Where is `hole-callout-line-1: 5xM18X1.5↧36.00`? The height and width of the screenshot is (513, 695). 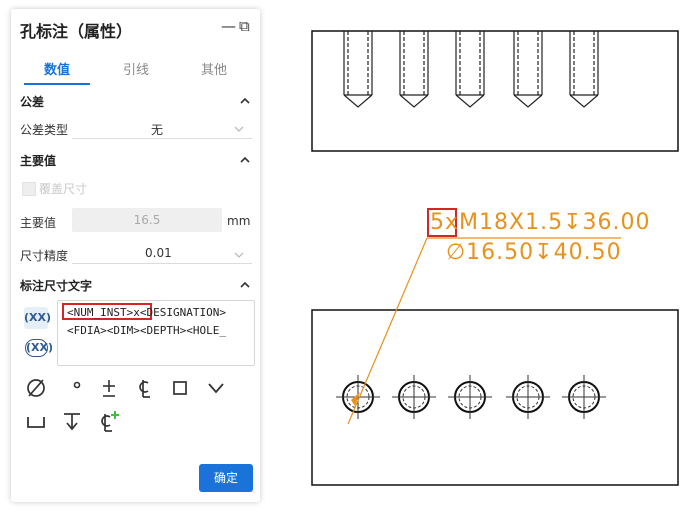 hole-callout-line-1: 5xM18X1.5↧36.00 is located at coordinates (540, 222).